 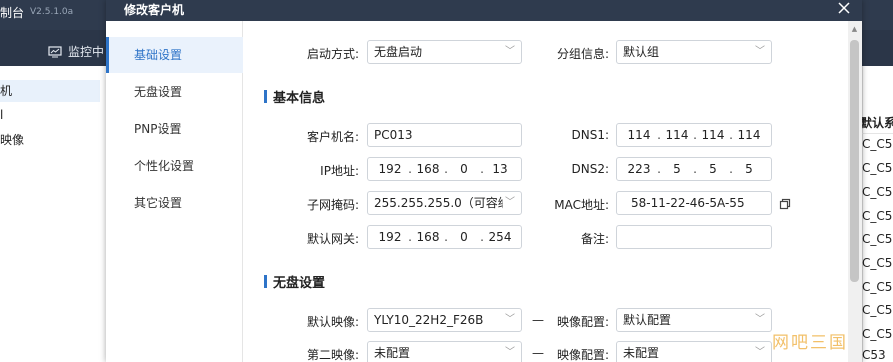 I want to click on default-image-select: YLY10_22H2_F26B ﹀, so click(x=444, y=320).